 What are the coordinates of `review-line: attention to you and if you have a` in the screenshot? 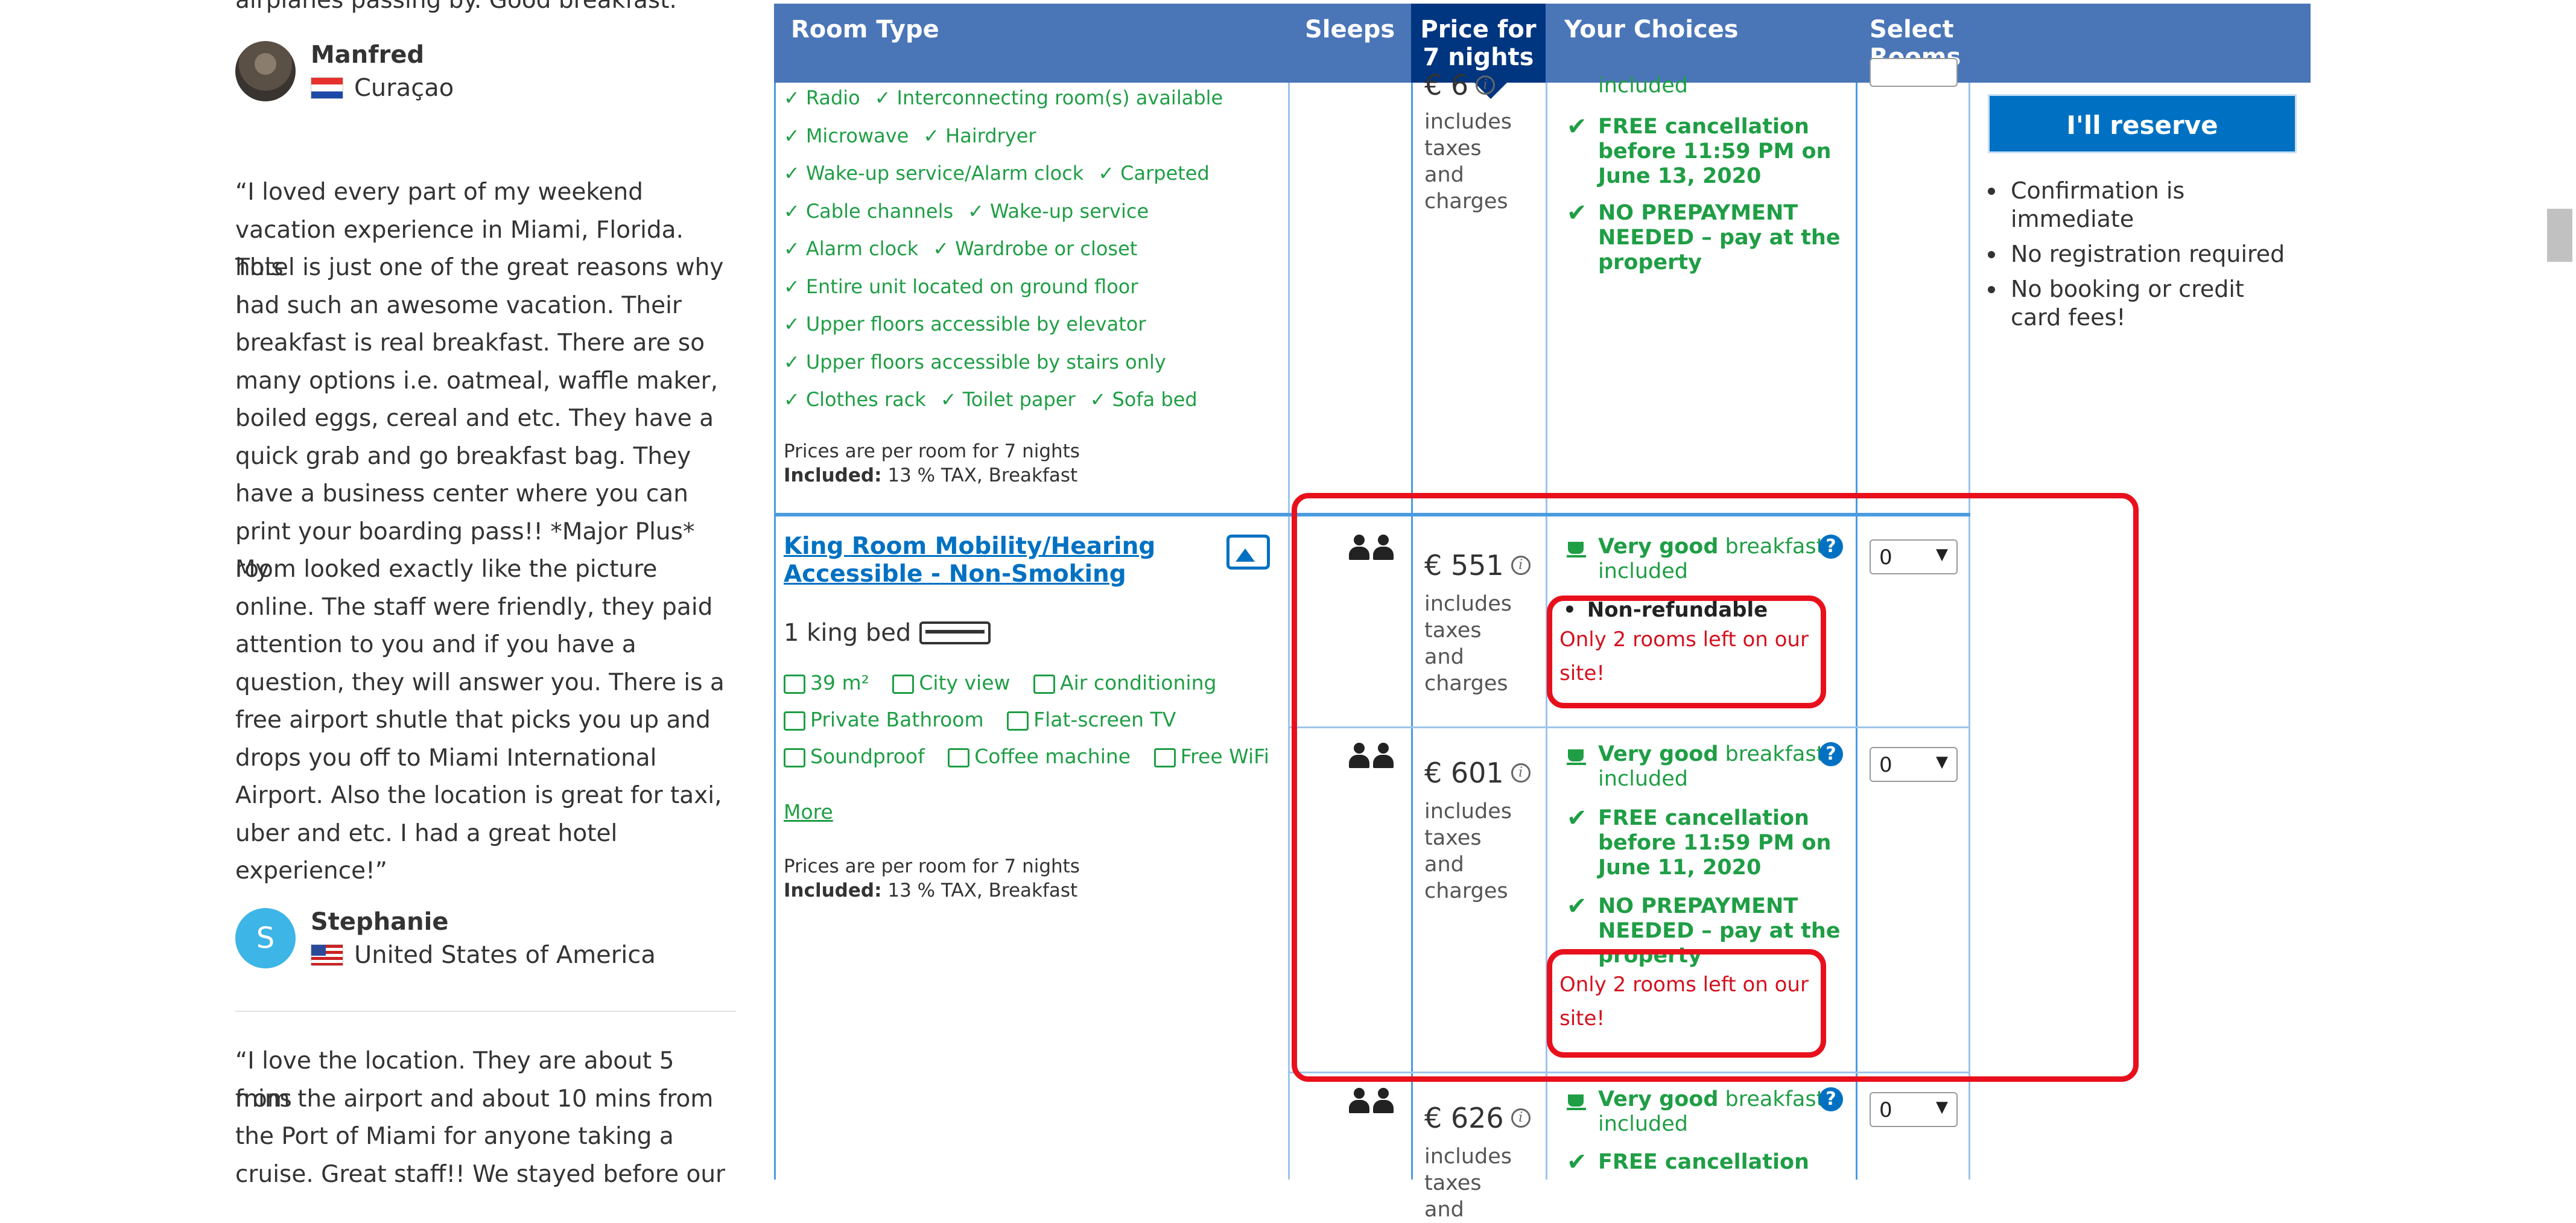 It's located at (436, 644).